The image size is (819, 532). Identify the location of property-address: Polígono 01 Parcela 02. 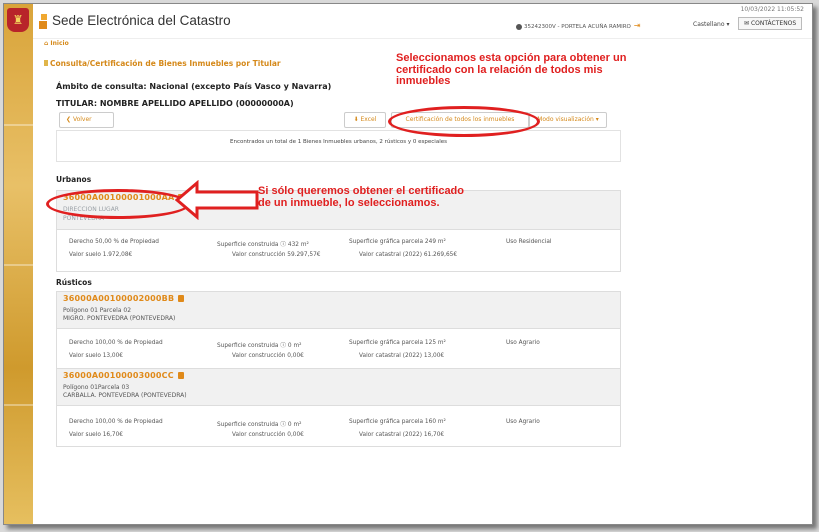
(97, 310).